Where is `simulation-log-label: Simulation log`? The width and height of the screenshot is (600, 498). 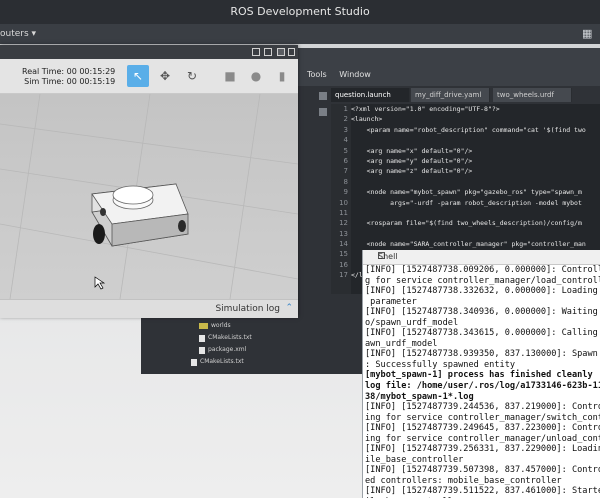
simulation-log-label: Simulation log is located at coordinates (247, 309).